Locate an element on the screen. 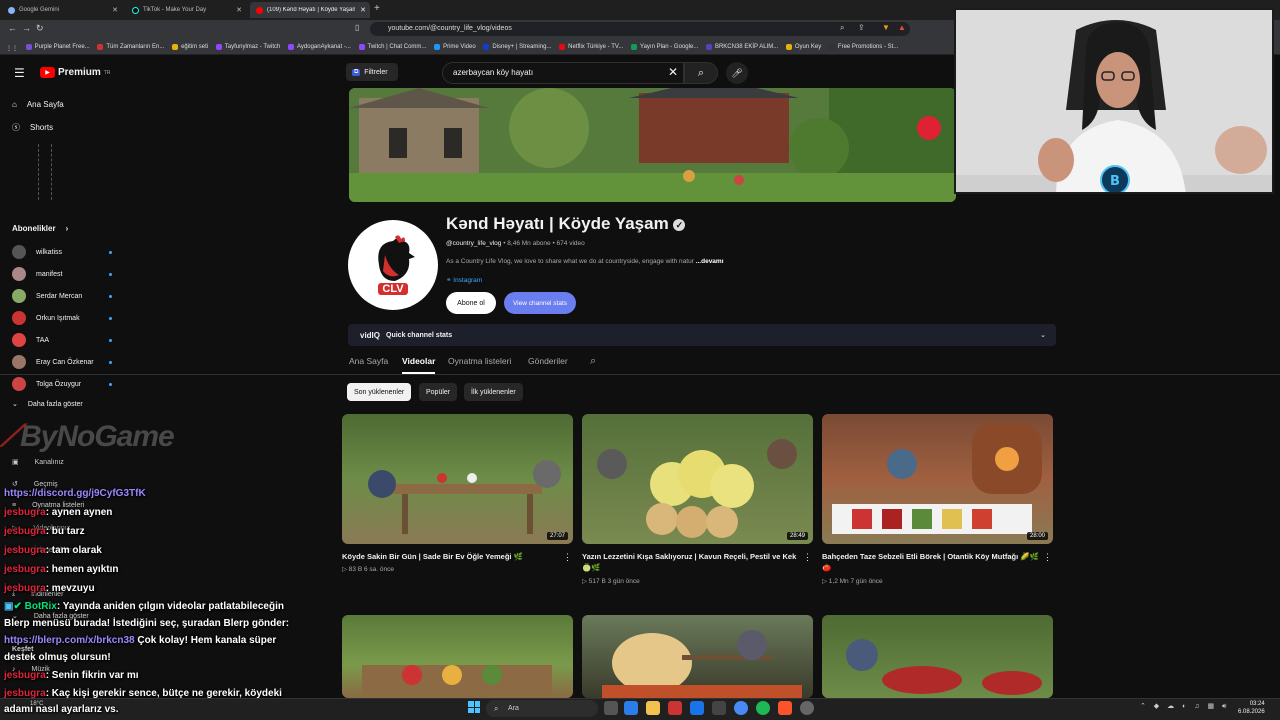 The image size is (1280, 720). tab-posts: Gönderiler is located at coordinates (548, 363).